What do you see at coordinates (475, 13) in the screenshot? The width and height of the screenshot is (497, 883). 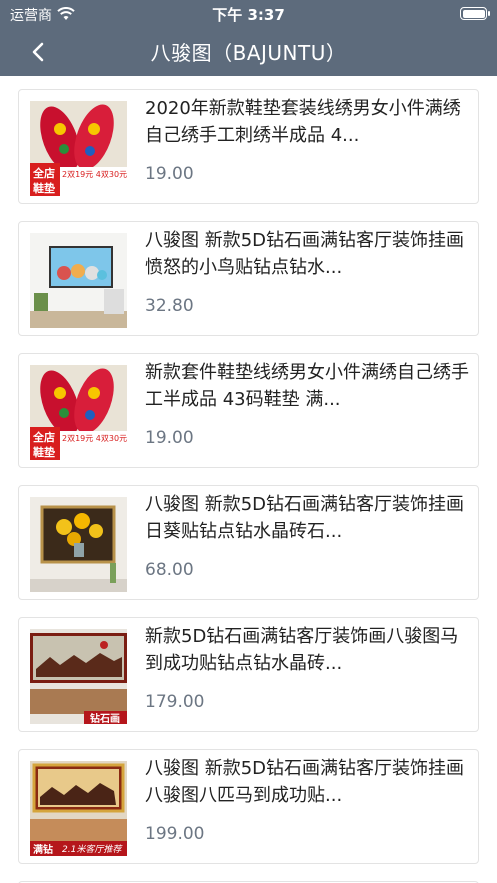 I see `battery-icon` at bounding box center [475, 13].